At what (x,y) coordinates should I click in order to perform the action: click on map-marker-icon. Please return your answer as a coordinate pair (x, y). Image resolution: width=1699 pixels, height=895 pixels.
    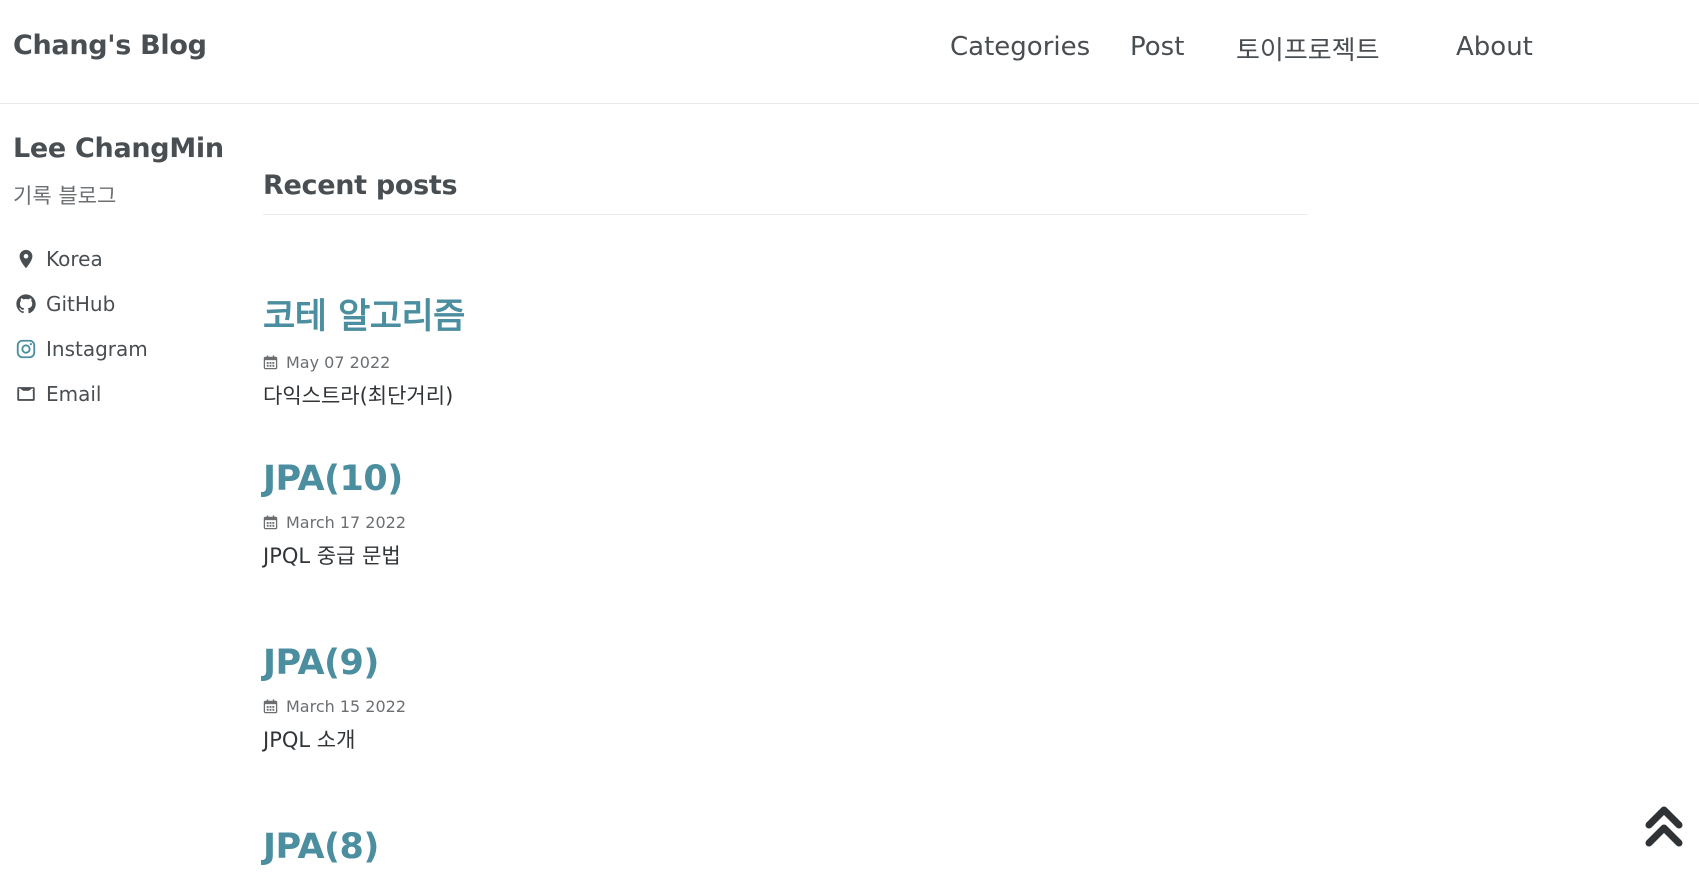
    Looking at the image, I should click on (26, 258).